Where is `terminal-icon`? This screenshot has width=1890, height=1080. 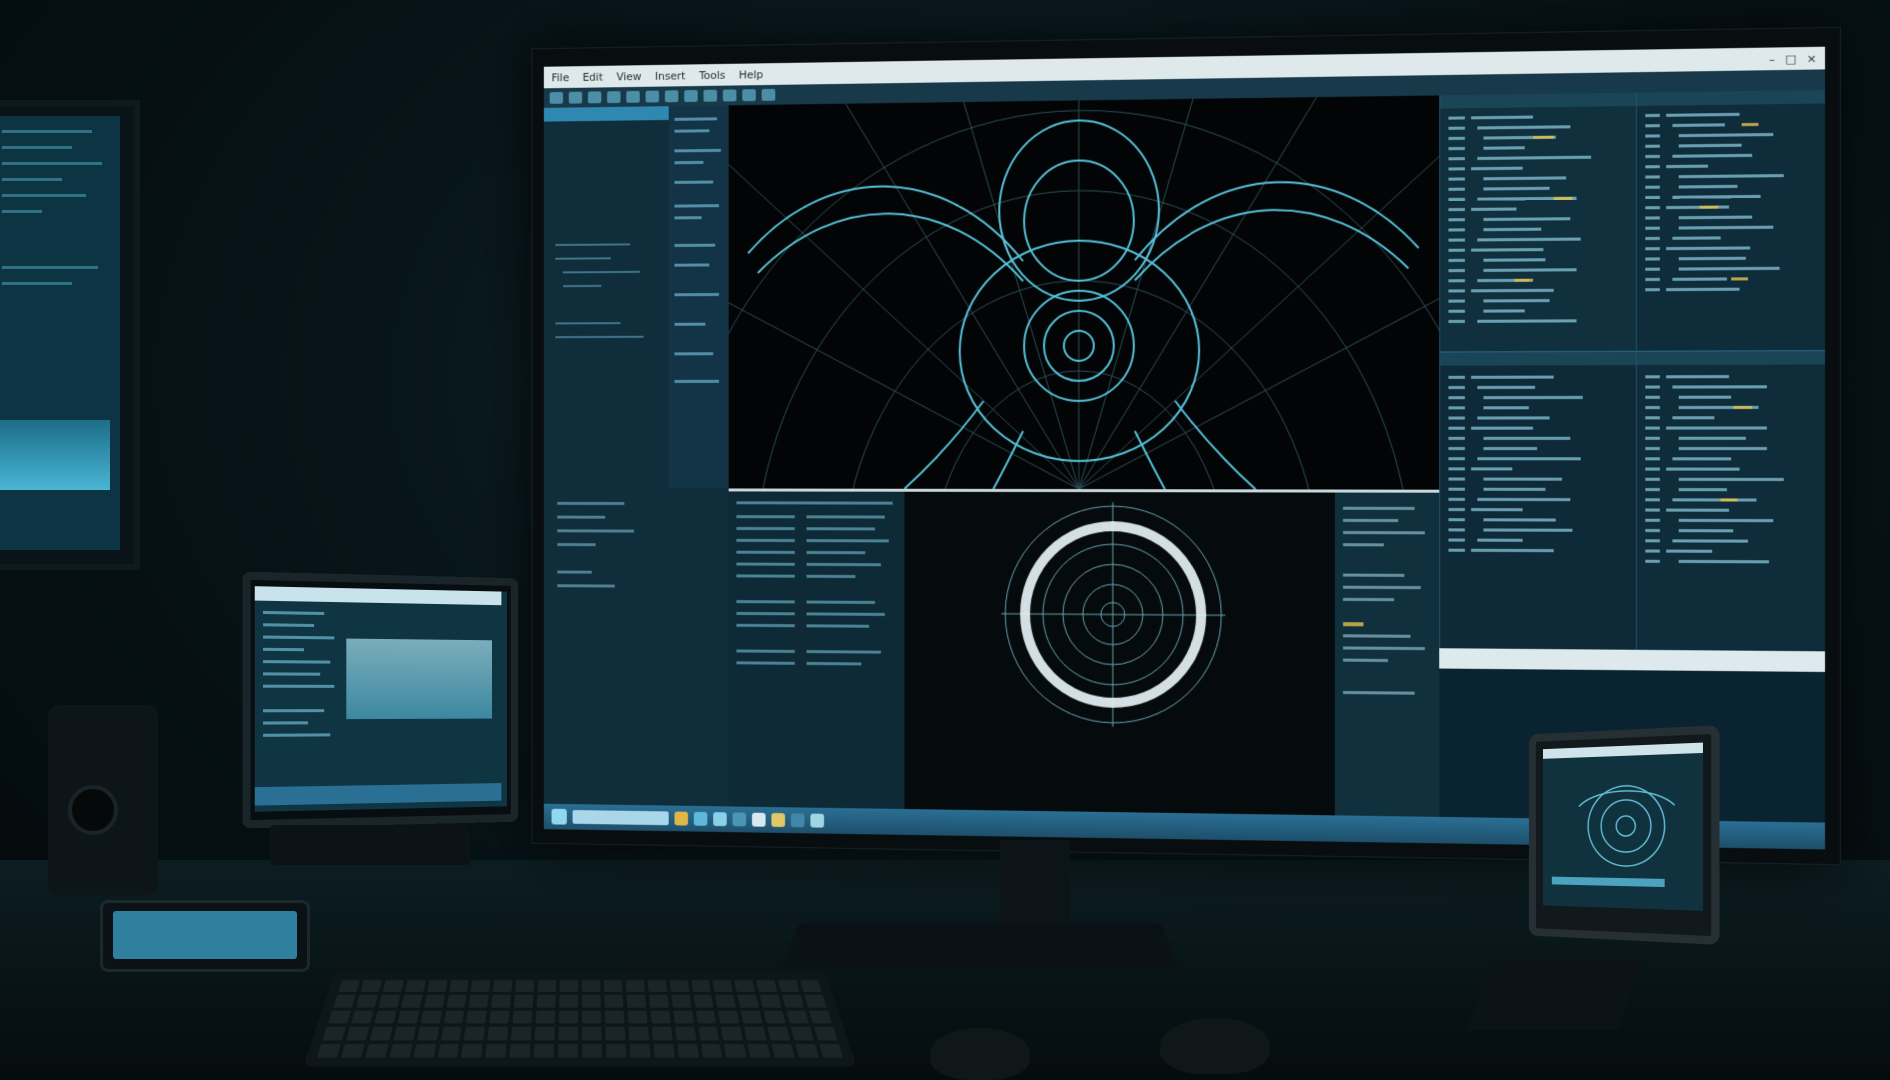 terminal-icon is located at coordinates (759, 820).